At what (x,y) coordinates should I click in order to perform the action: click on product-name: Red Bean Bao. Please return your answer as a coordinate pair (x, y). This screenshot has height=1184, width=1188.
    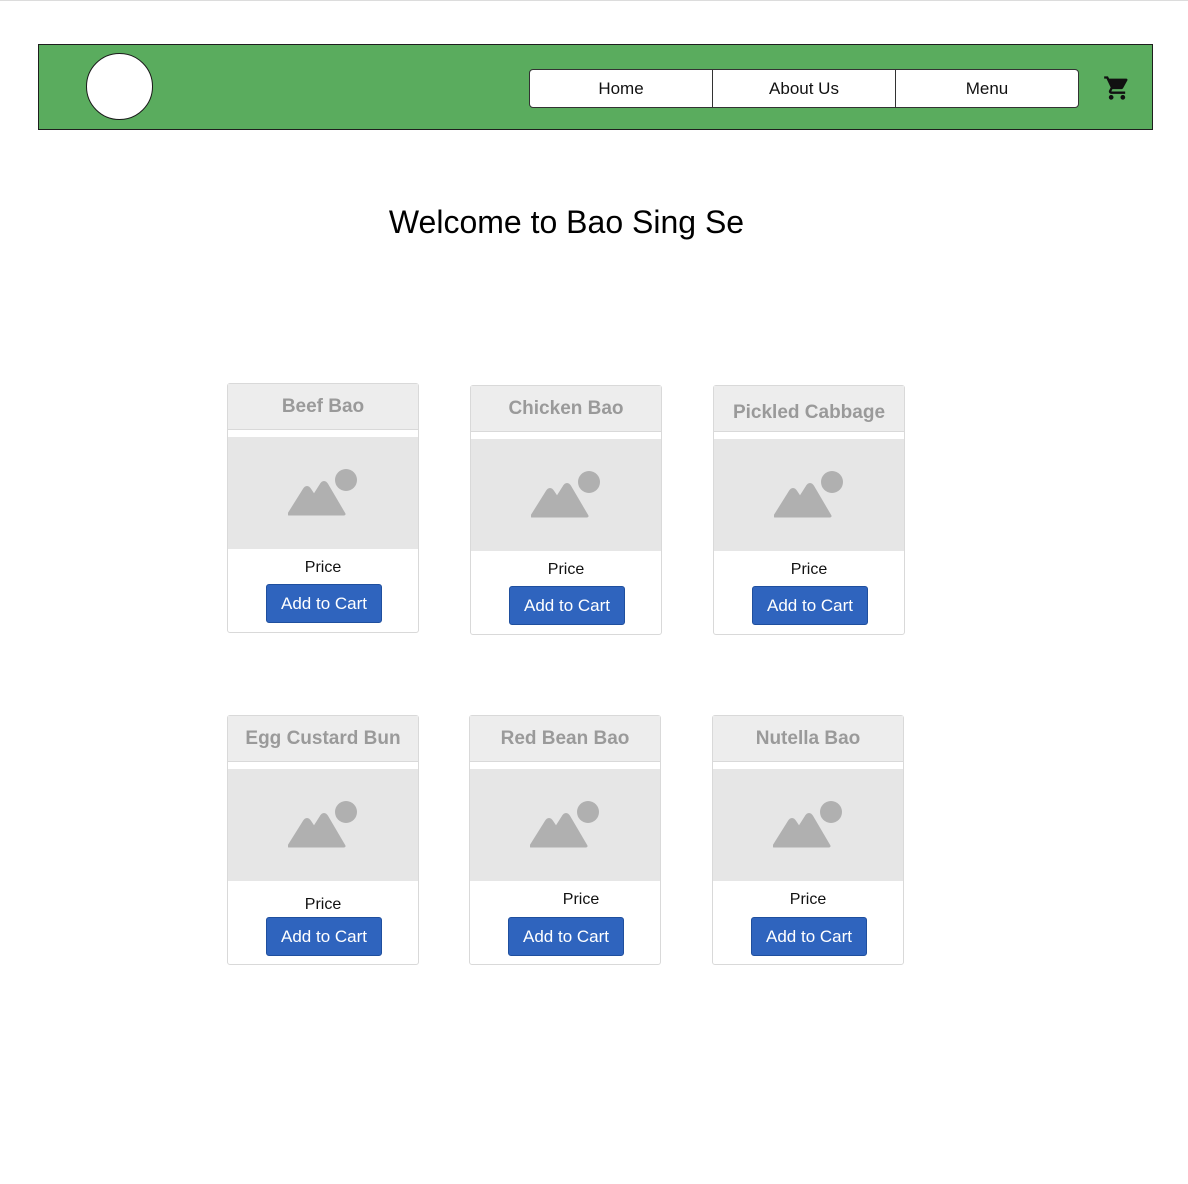
    Looking at the image, I should click on (565, 739).